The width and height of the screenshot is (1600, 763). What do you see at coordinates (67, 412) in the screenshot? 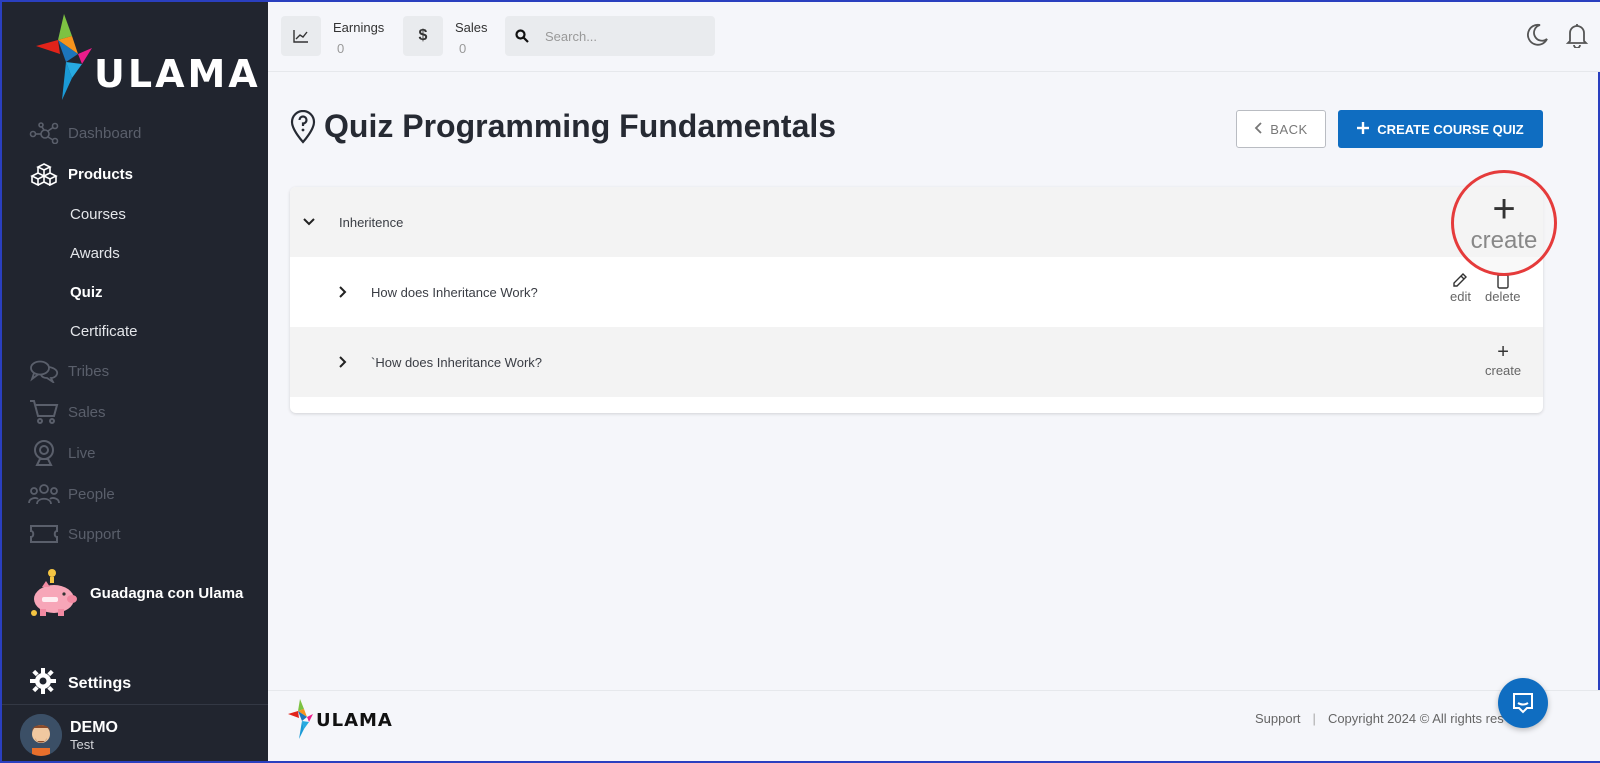
I see `sidebar-item-sales: Sales` at bounding box center [67, 412].